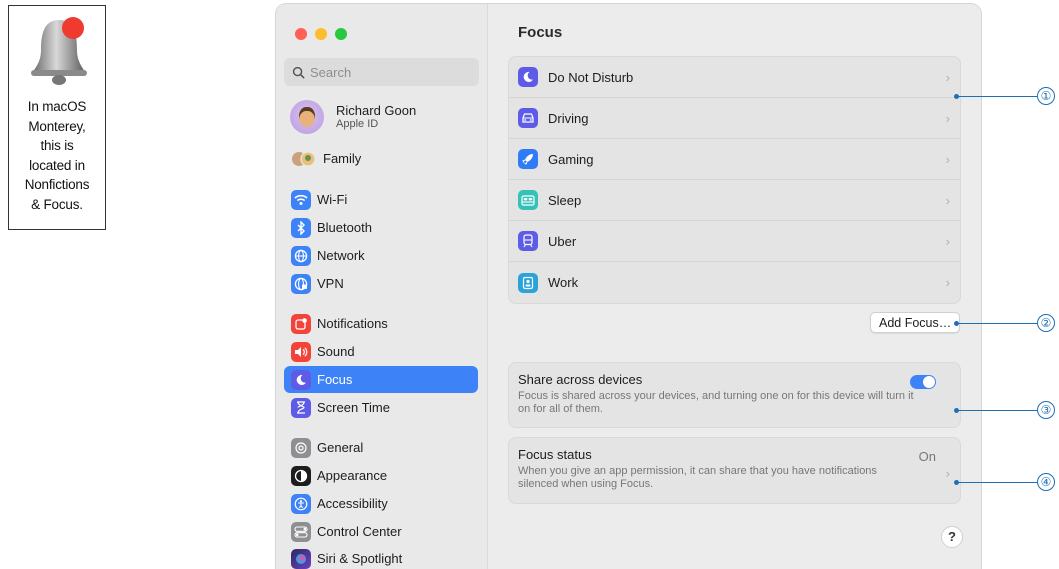 The image size is (1059, 569). What do you see at coordinates (580, 379) in the screenshot?
I see `share-title: Share across devices` at bounding box center [580, 379].